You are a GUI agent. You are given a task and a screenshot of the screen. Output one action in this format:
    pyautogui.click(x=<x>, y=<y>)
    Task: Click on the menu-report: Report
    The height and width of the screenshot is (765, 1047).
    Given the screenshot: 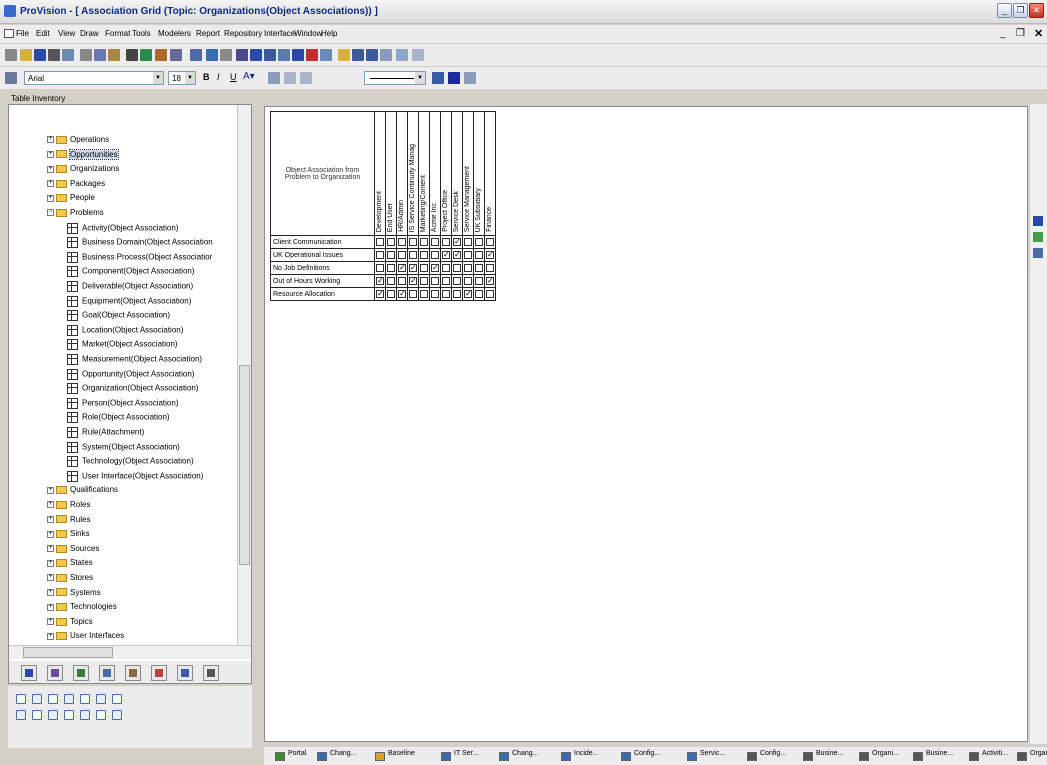 What is the action you would take?
    pyautogui.click(x=208, y=33)
    